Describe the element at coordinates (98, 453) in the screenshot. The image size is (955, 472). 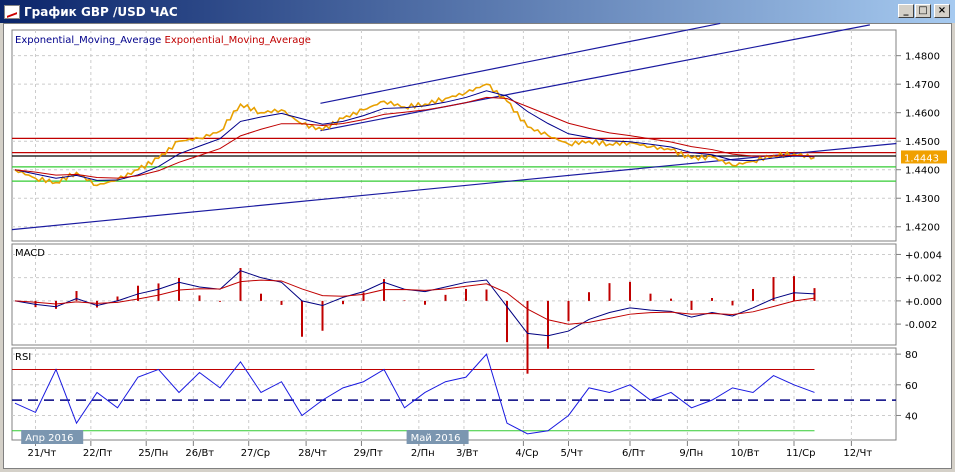
I see `x-tick-label: 22/Пт` at that location.